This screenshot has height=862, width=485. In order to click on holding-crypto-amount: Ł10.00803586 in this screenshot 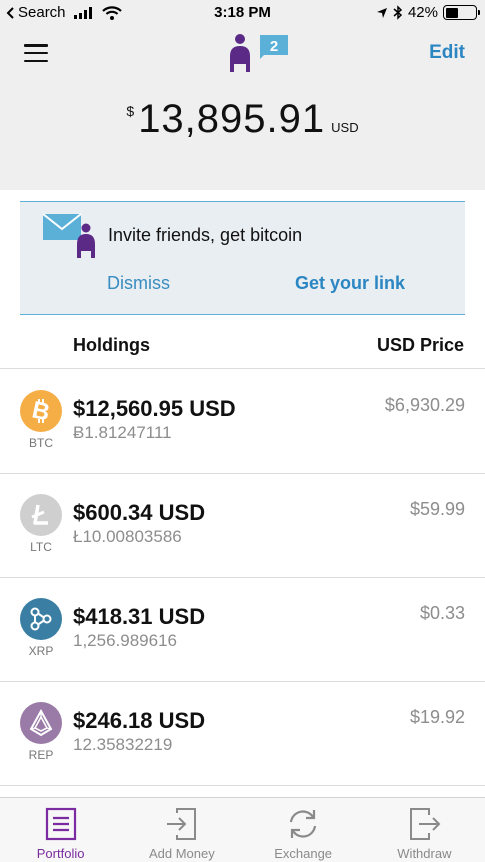, I will do `click(127, 536)`.